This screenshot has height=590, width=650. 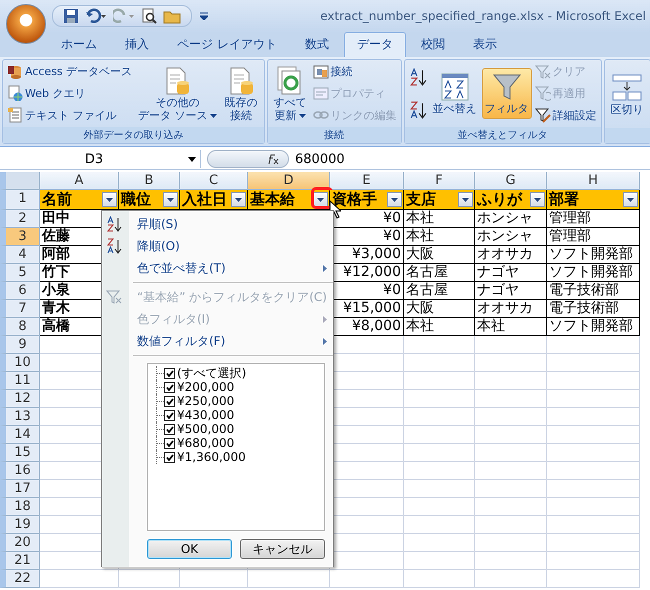 I want to click on undo-icon, so click(x=96, y=16).